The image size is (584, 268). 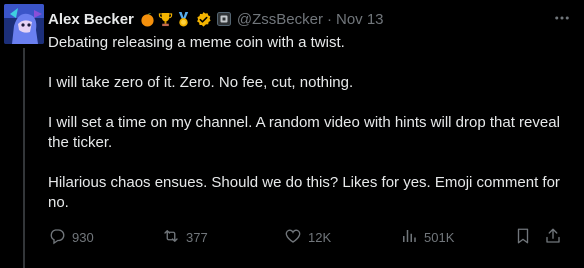 I want to click on analytics-icon, so click(x=409, y=237).